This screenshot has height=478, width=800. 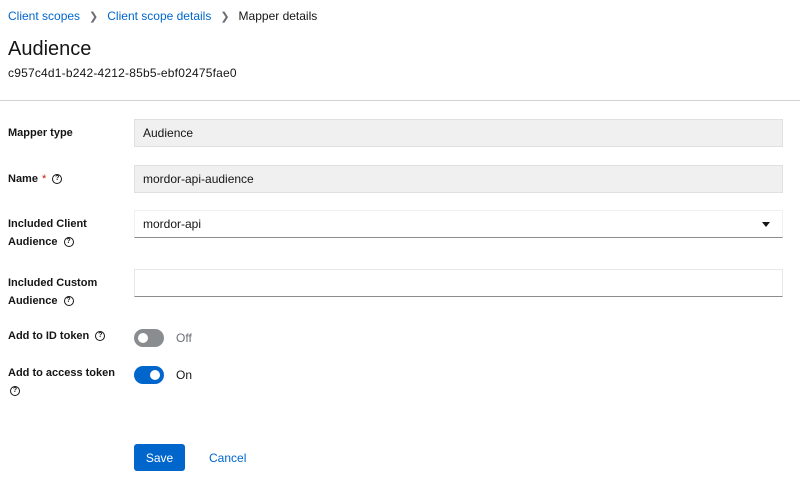 What do you see at coordinates (766, 224) in the screenshot?
I see `caret-down-icon` at bounding box center [766, 224].